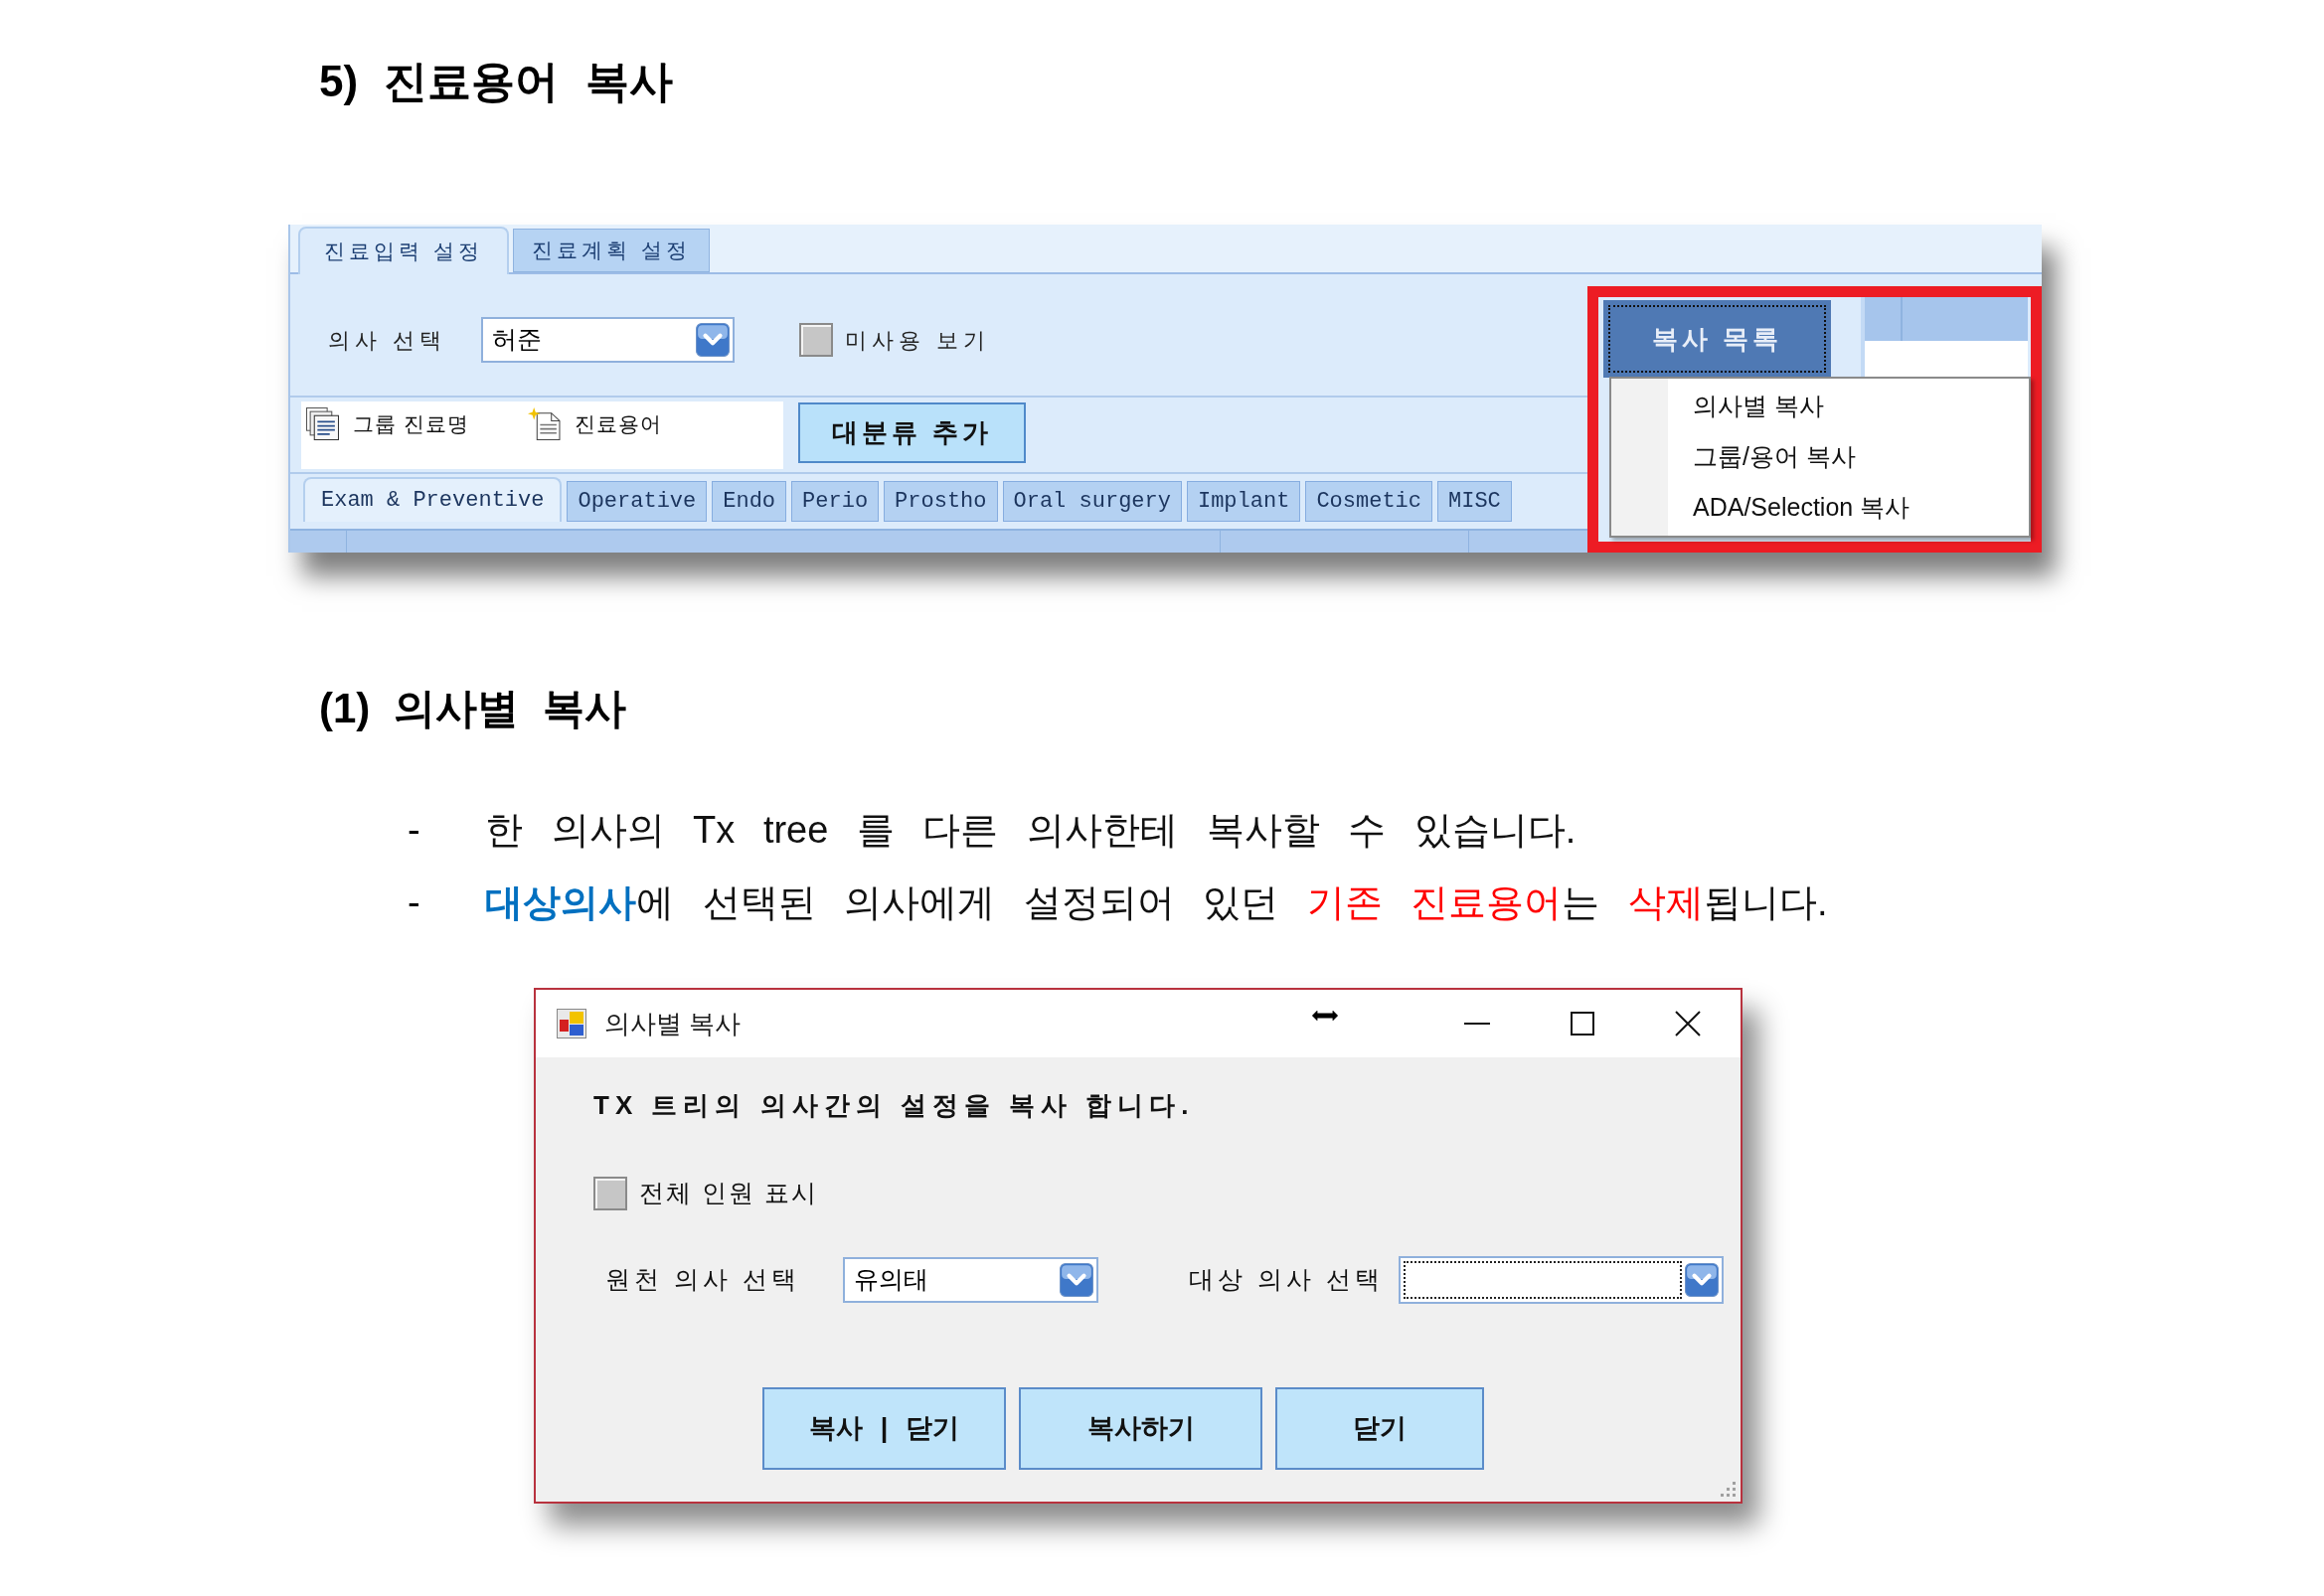 Image resolution: width=2324 pixels, height=1596 pixels. What do you see at coordinates (1156, 902) in the screenshot?
I see `bullet-text: 대상의사에 선택된 의사에게 설정되어 있던 기존 진료용어 는 삭제 됩니다.` at bounding box center [1156, 902].